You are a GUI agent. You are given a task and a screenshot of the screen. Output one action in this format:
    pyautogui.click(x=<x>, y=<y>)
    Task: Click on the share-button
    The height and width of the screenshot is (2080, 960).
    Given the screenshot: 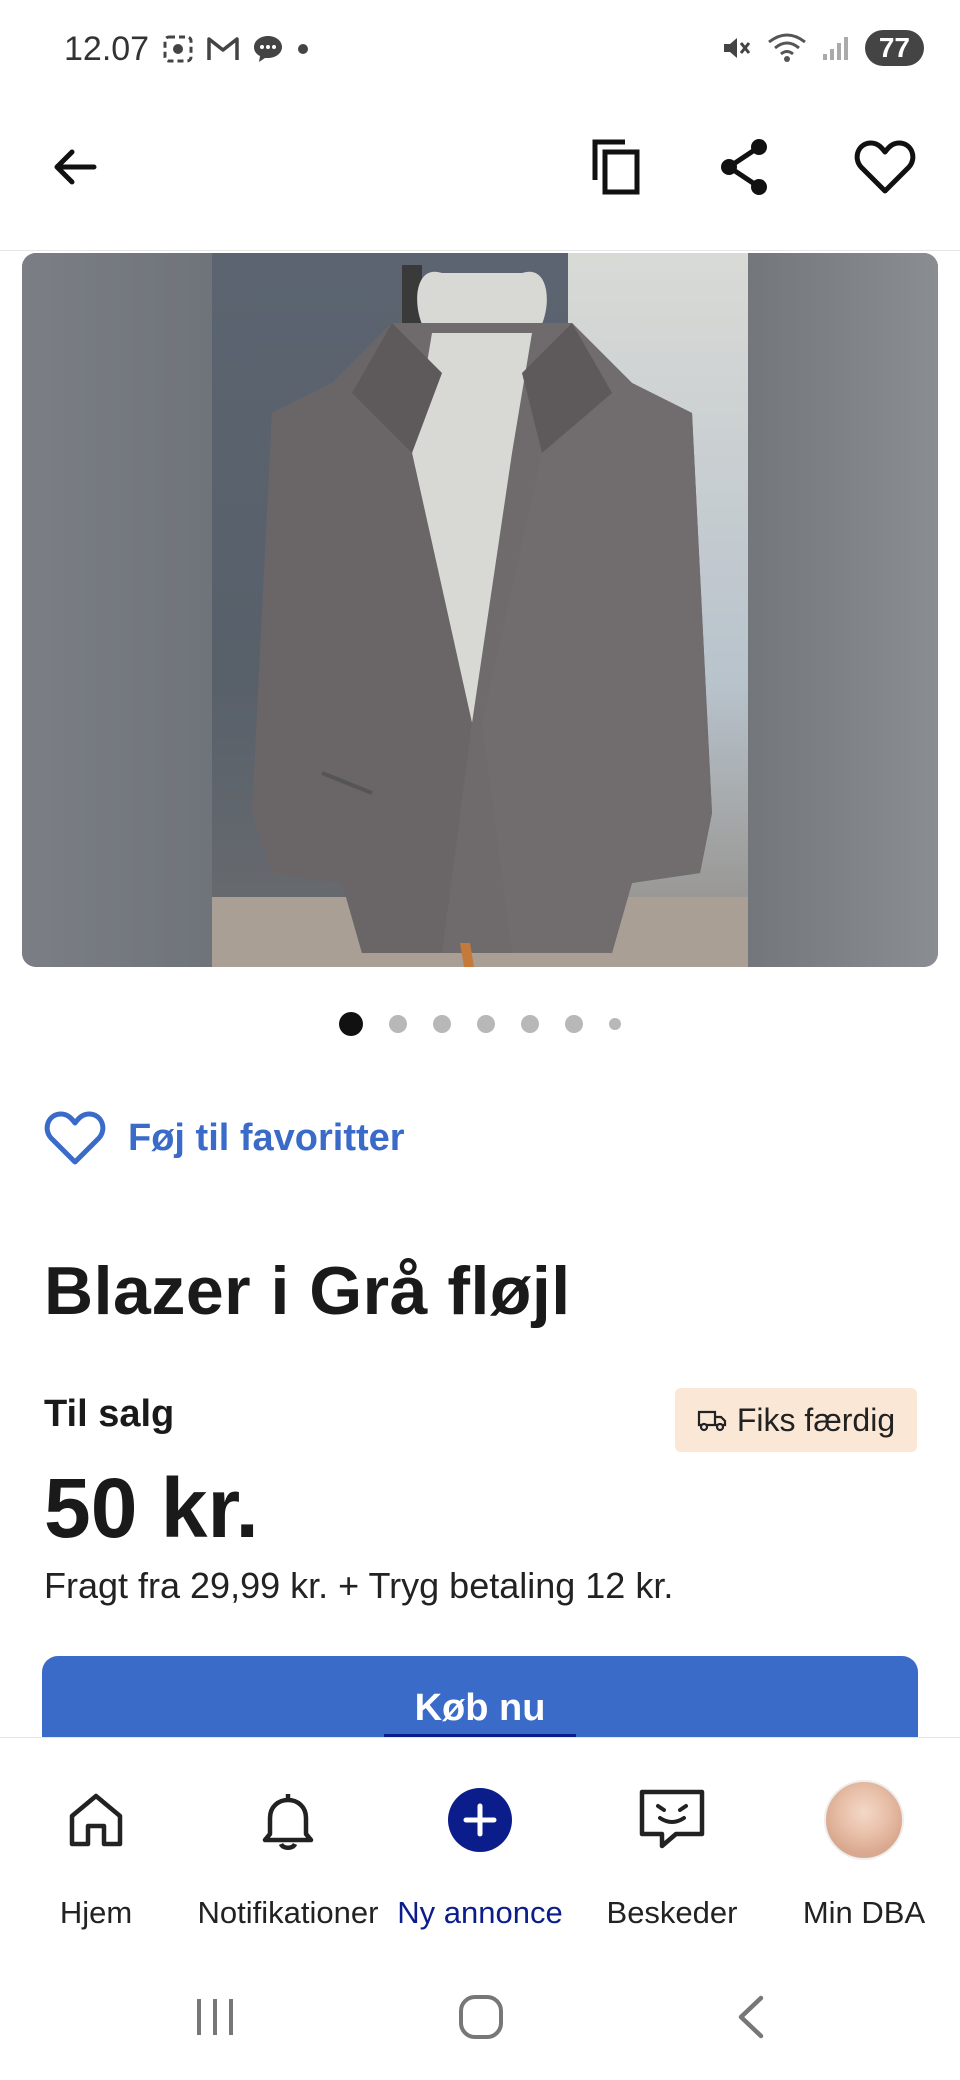 What is the action you would take?
    pyautogui.click(x=745, y=167)
    